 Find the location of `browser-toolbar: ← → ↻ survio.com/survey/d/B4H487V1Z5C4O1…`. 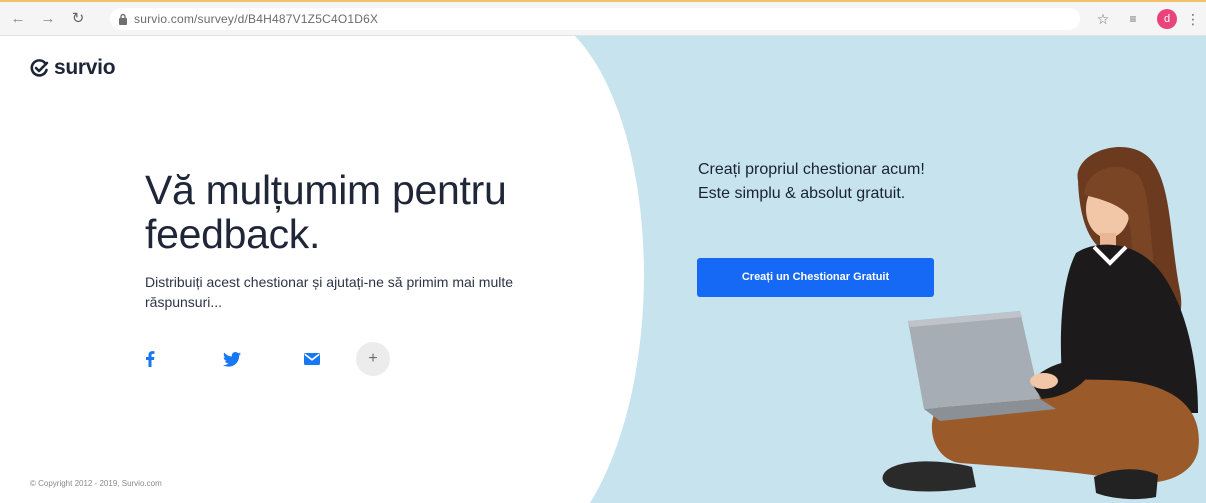

browser-toolbar: ← → ↻ survio.com/survey/d/B4H487V1Z5C4O1… is located at coordinates (603, 18).